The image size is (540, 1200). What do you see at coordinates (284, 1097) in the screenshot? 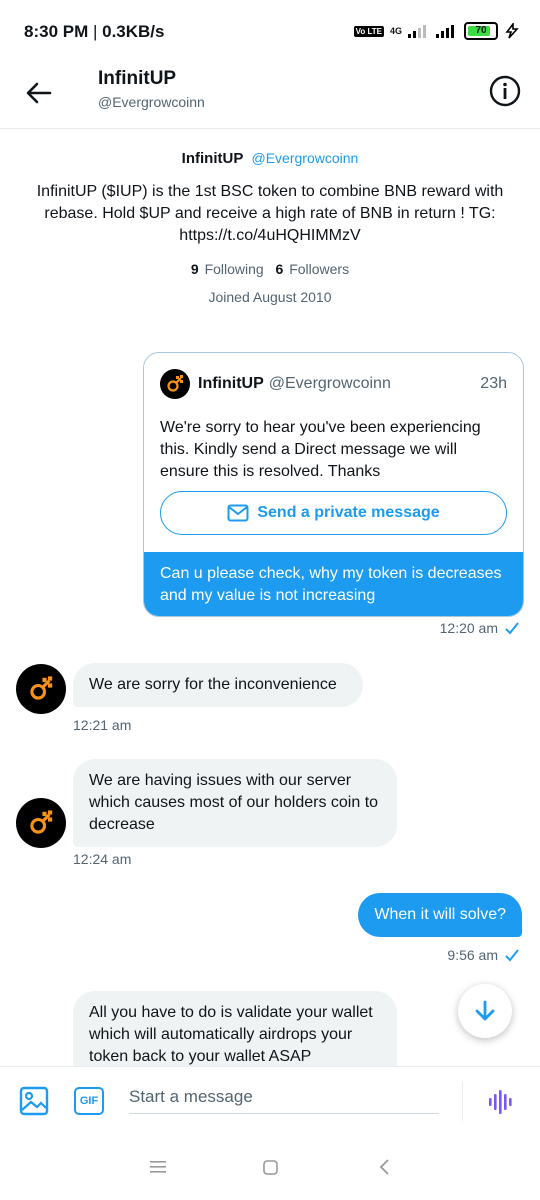
I see `message-input` at bounding box center [284, 1097].